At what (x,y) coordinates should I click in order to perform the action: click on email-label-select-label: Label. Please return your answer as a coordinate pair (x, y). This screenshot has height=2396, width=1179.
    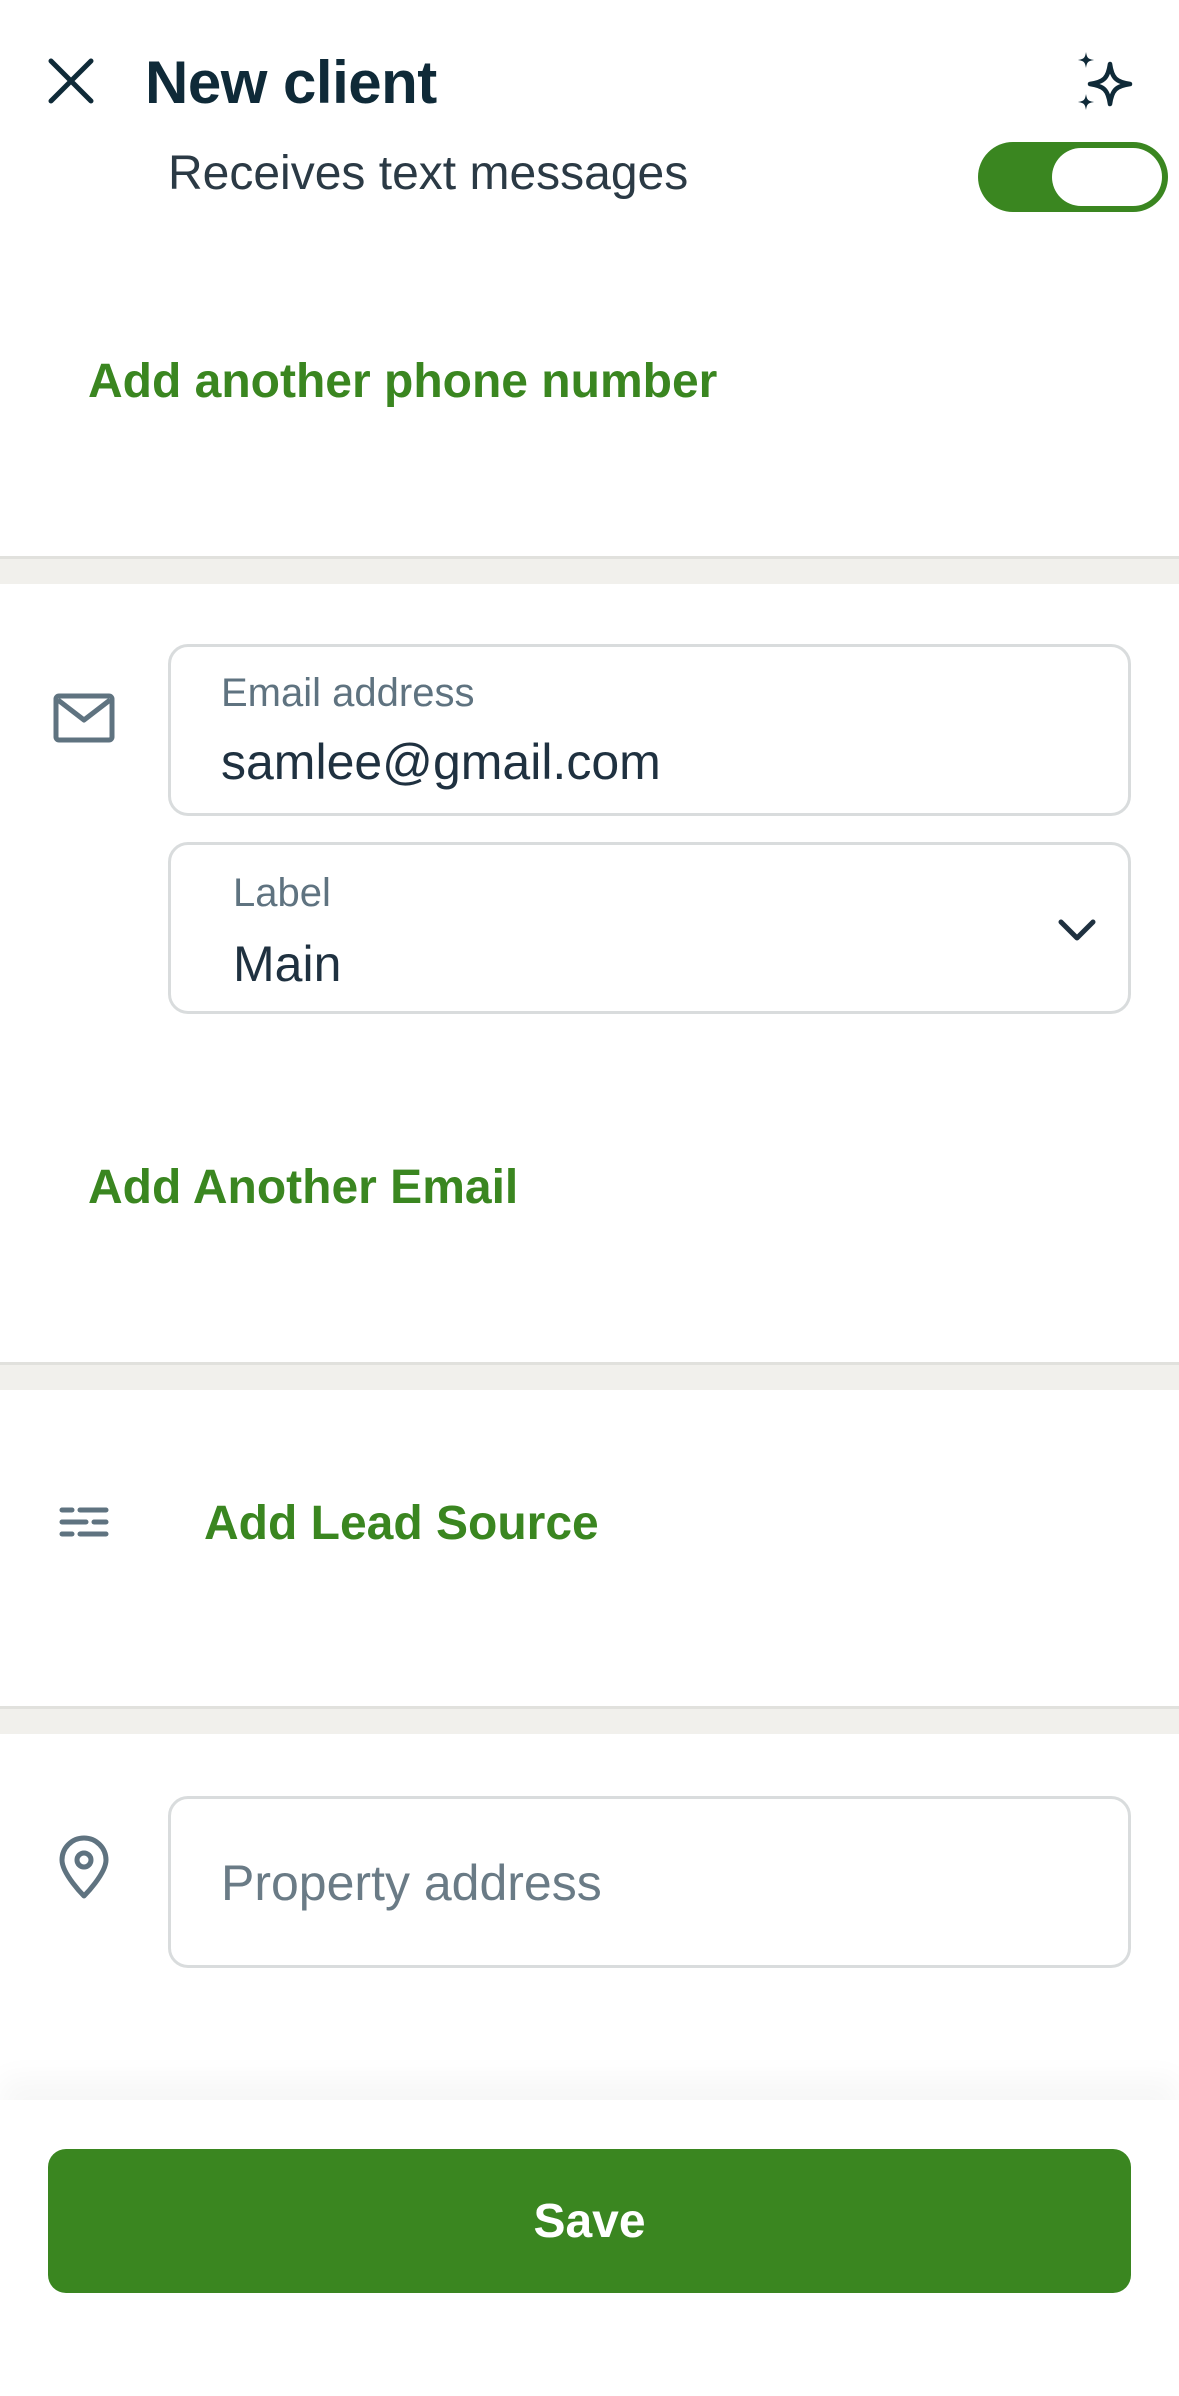
    Looking at the image, I should click on (282, 893).